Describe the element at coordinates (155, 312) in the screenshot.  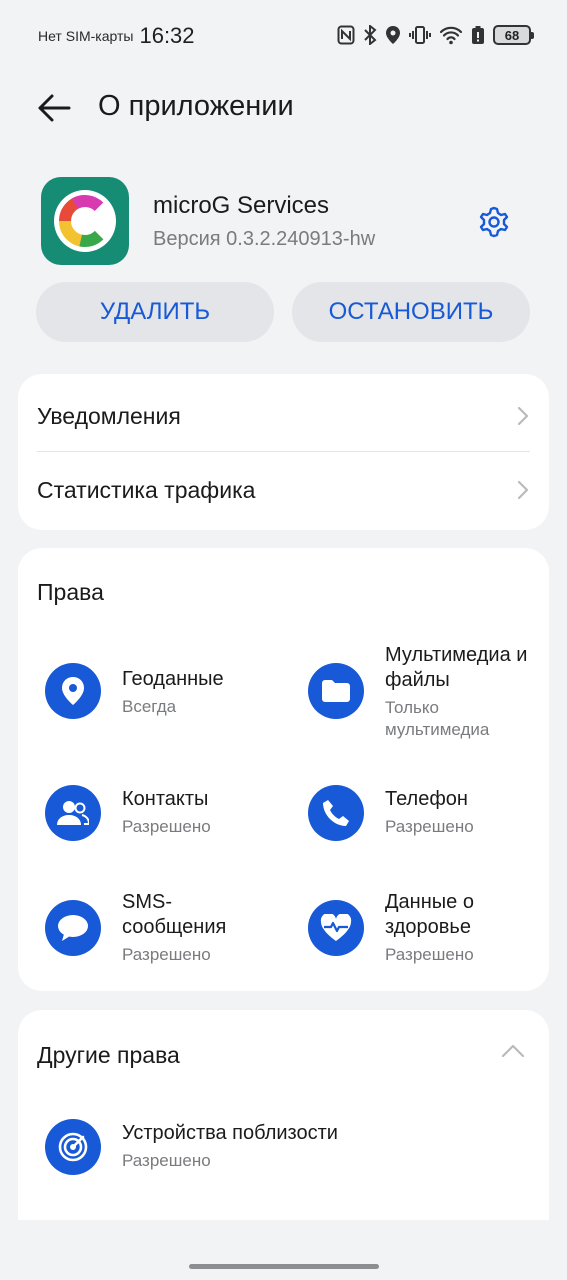
I see `uninstall-button: УДАЛИТЬ` at that location.